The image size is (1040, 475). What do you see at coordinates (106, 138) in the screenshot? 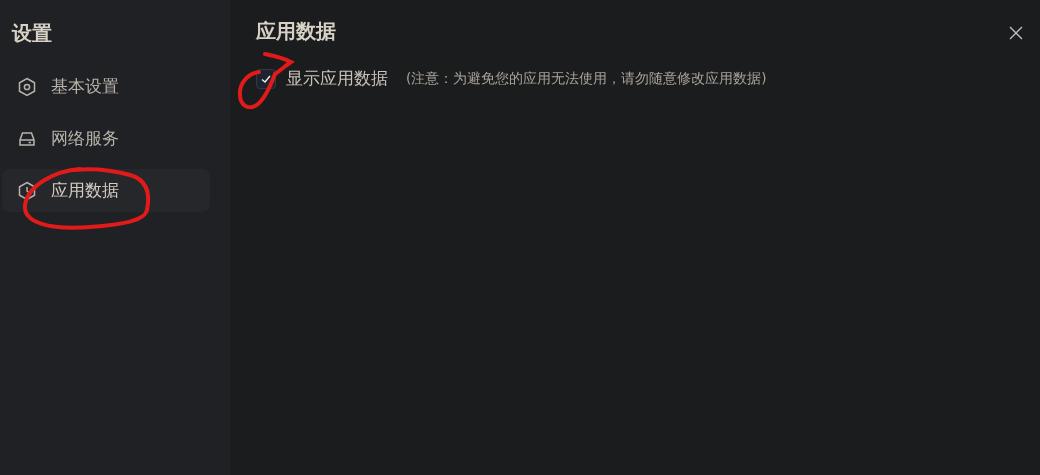
I see `sidebar-item: 网络服务` at bounding box center [106, 138].